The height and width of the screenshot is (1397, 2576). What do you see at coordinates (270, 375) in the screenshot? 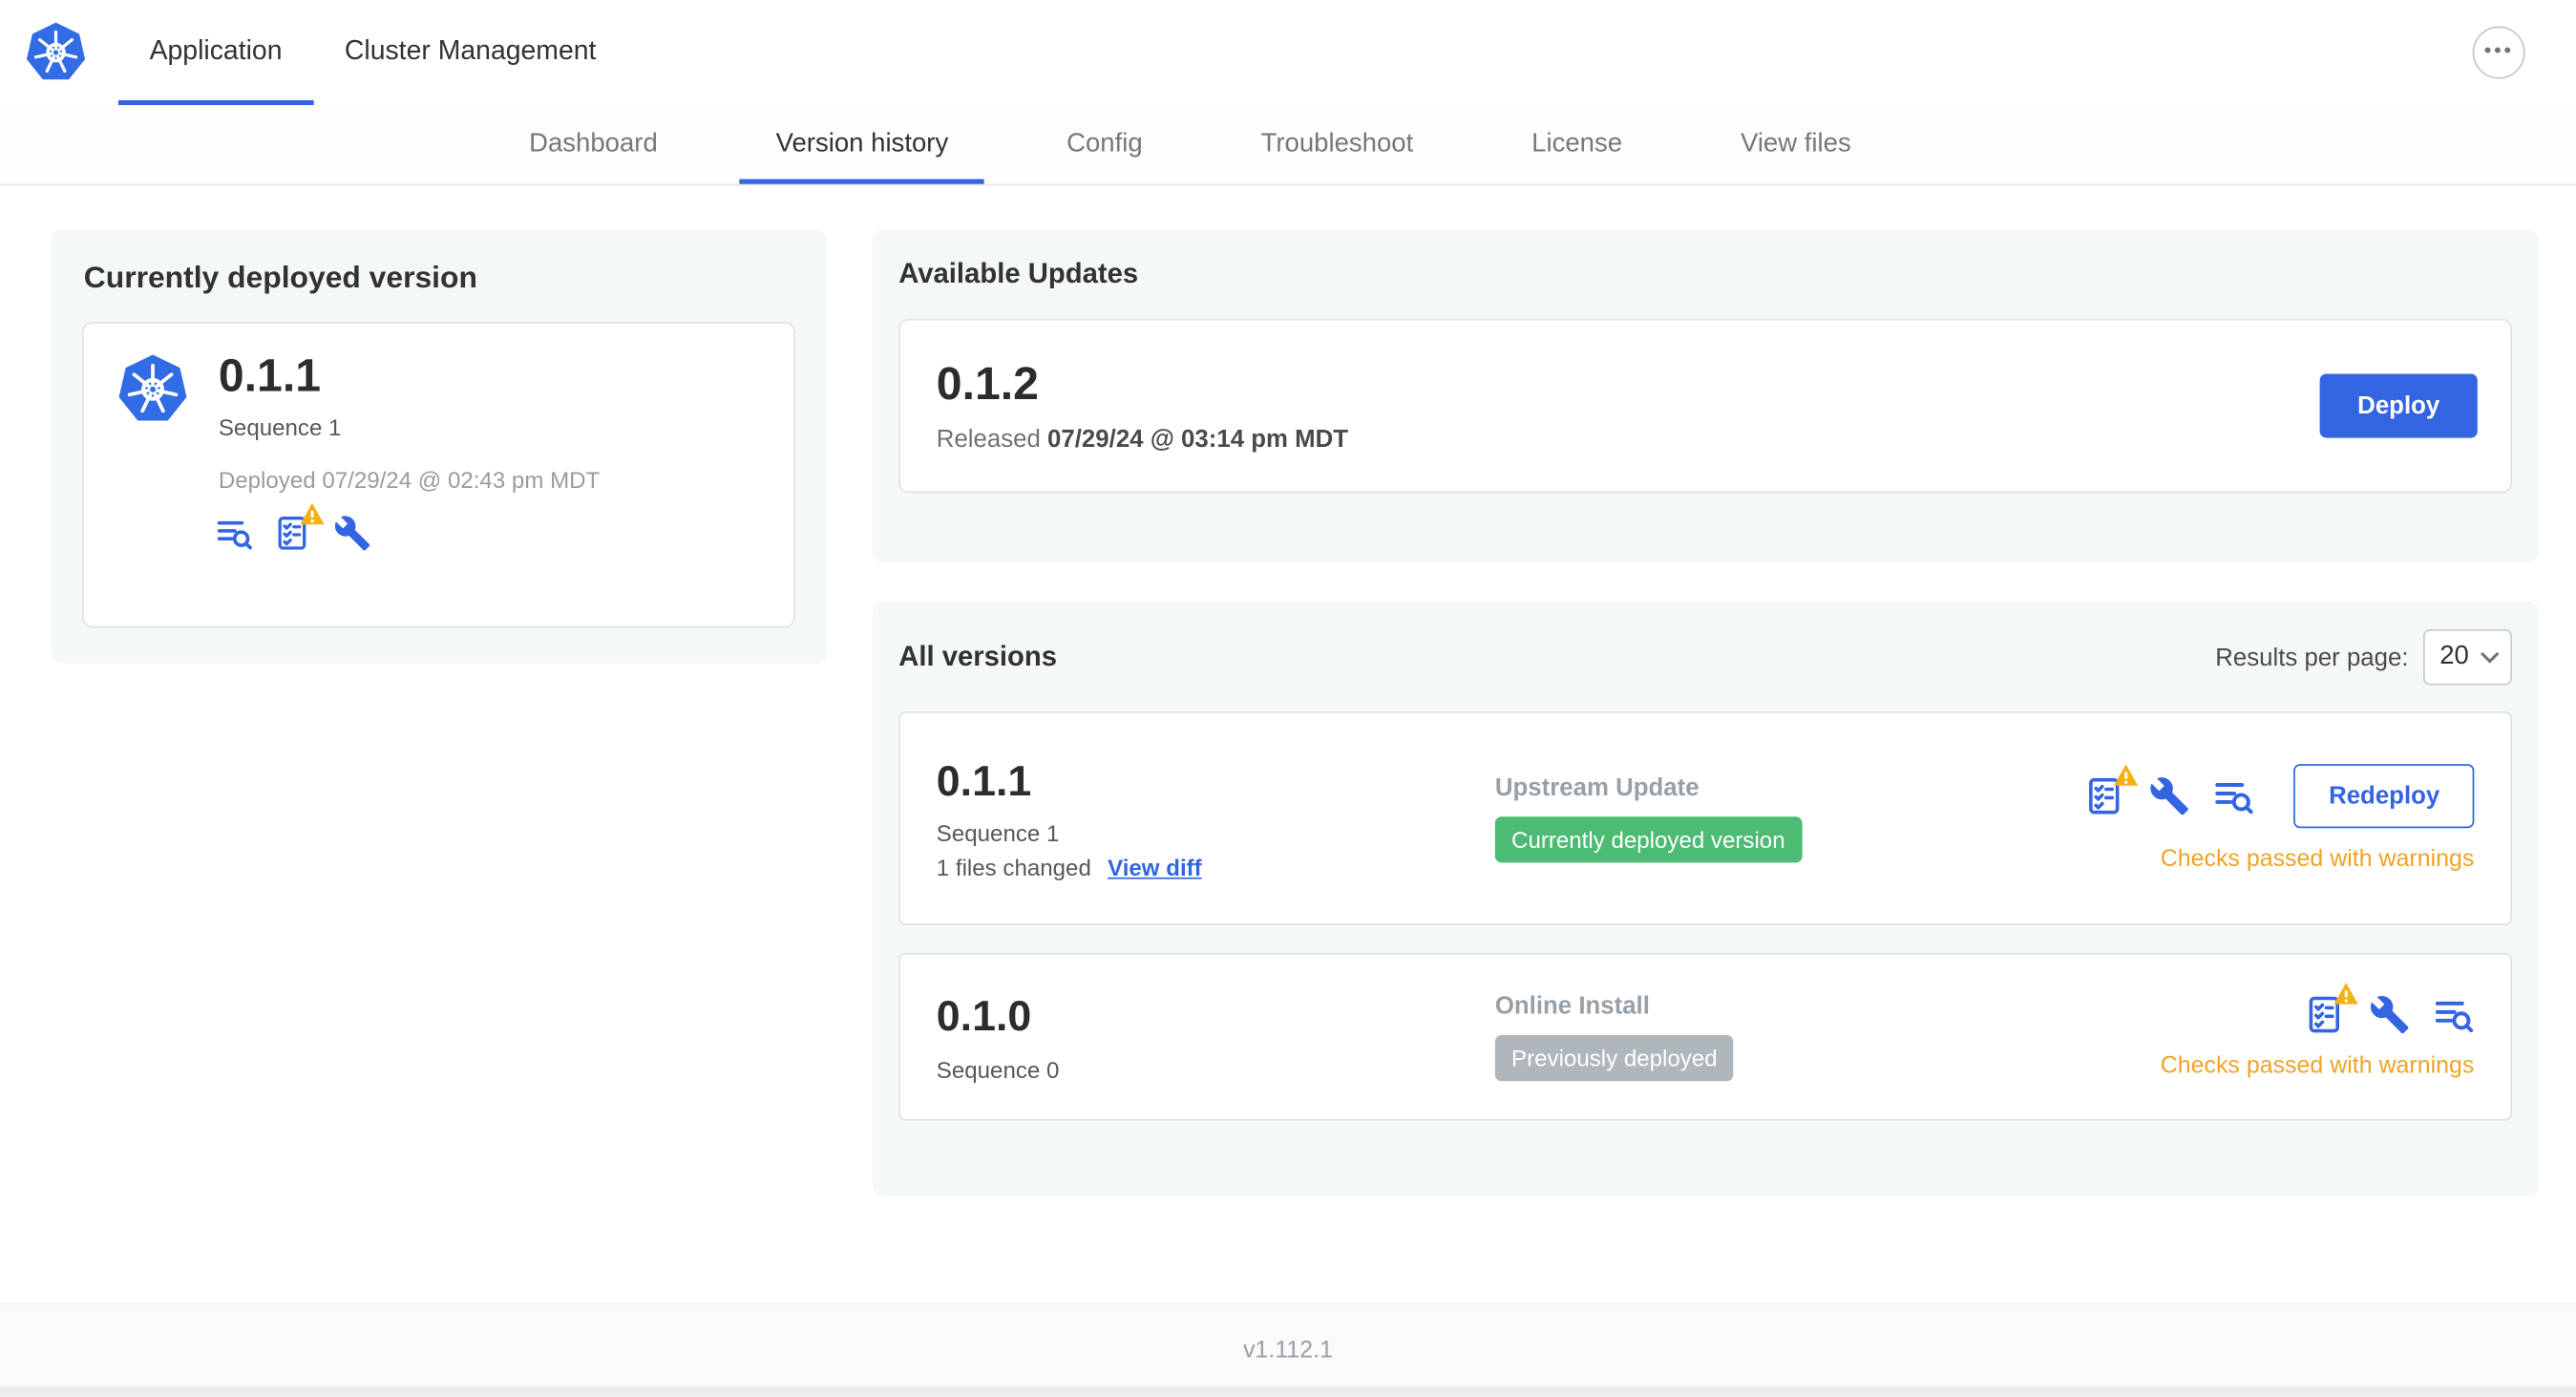
I see `deployed-version-number: 0.1.1` at bounding box center [270, 375].